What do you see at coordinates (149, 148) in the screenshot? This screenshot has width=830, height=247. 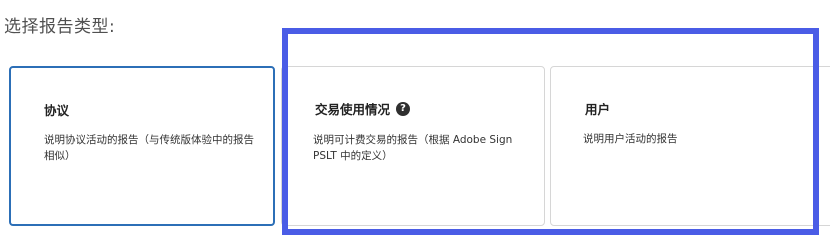 I see `card-description: 说明协议活动的报告（与传统版体验中的报告相似）` at bounding box center [149, 148].